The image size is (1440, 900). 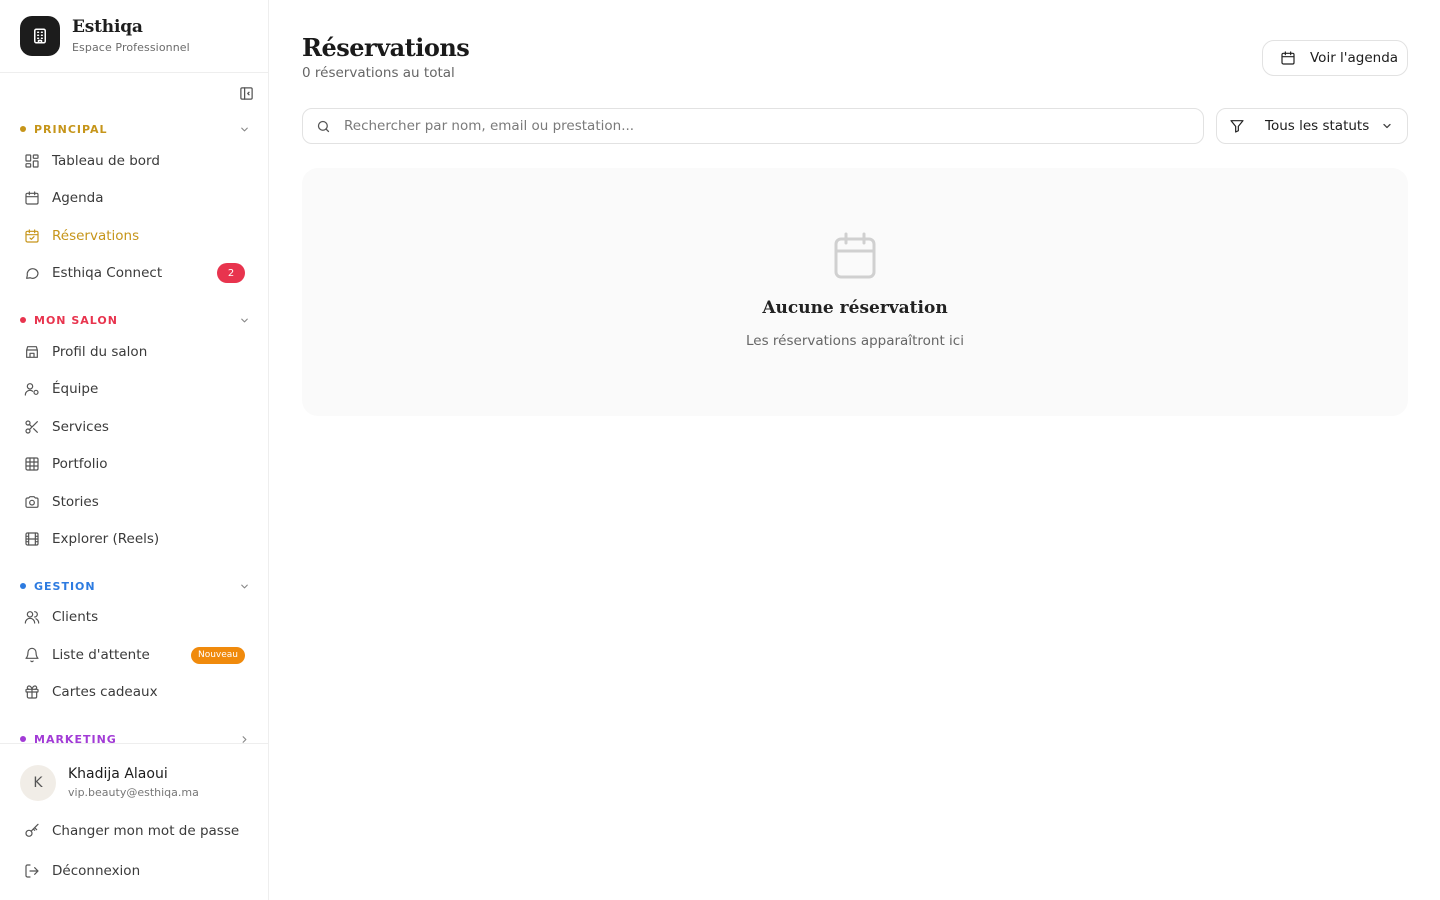 What do you see at coordinates (32, 871) in the screenshot?
I see `logout-icon` at bounding box center [32, 871].